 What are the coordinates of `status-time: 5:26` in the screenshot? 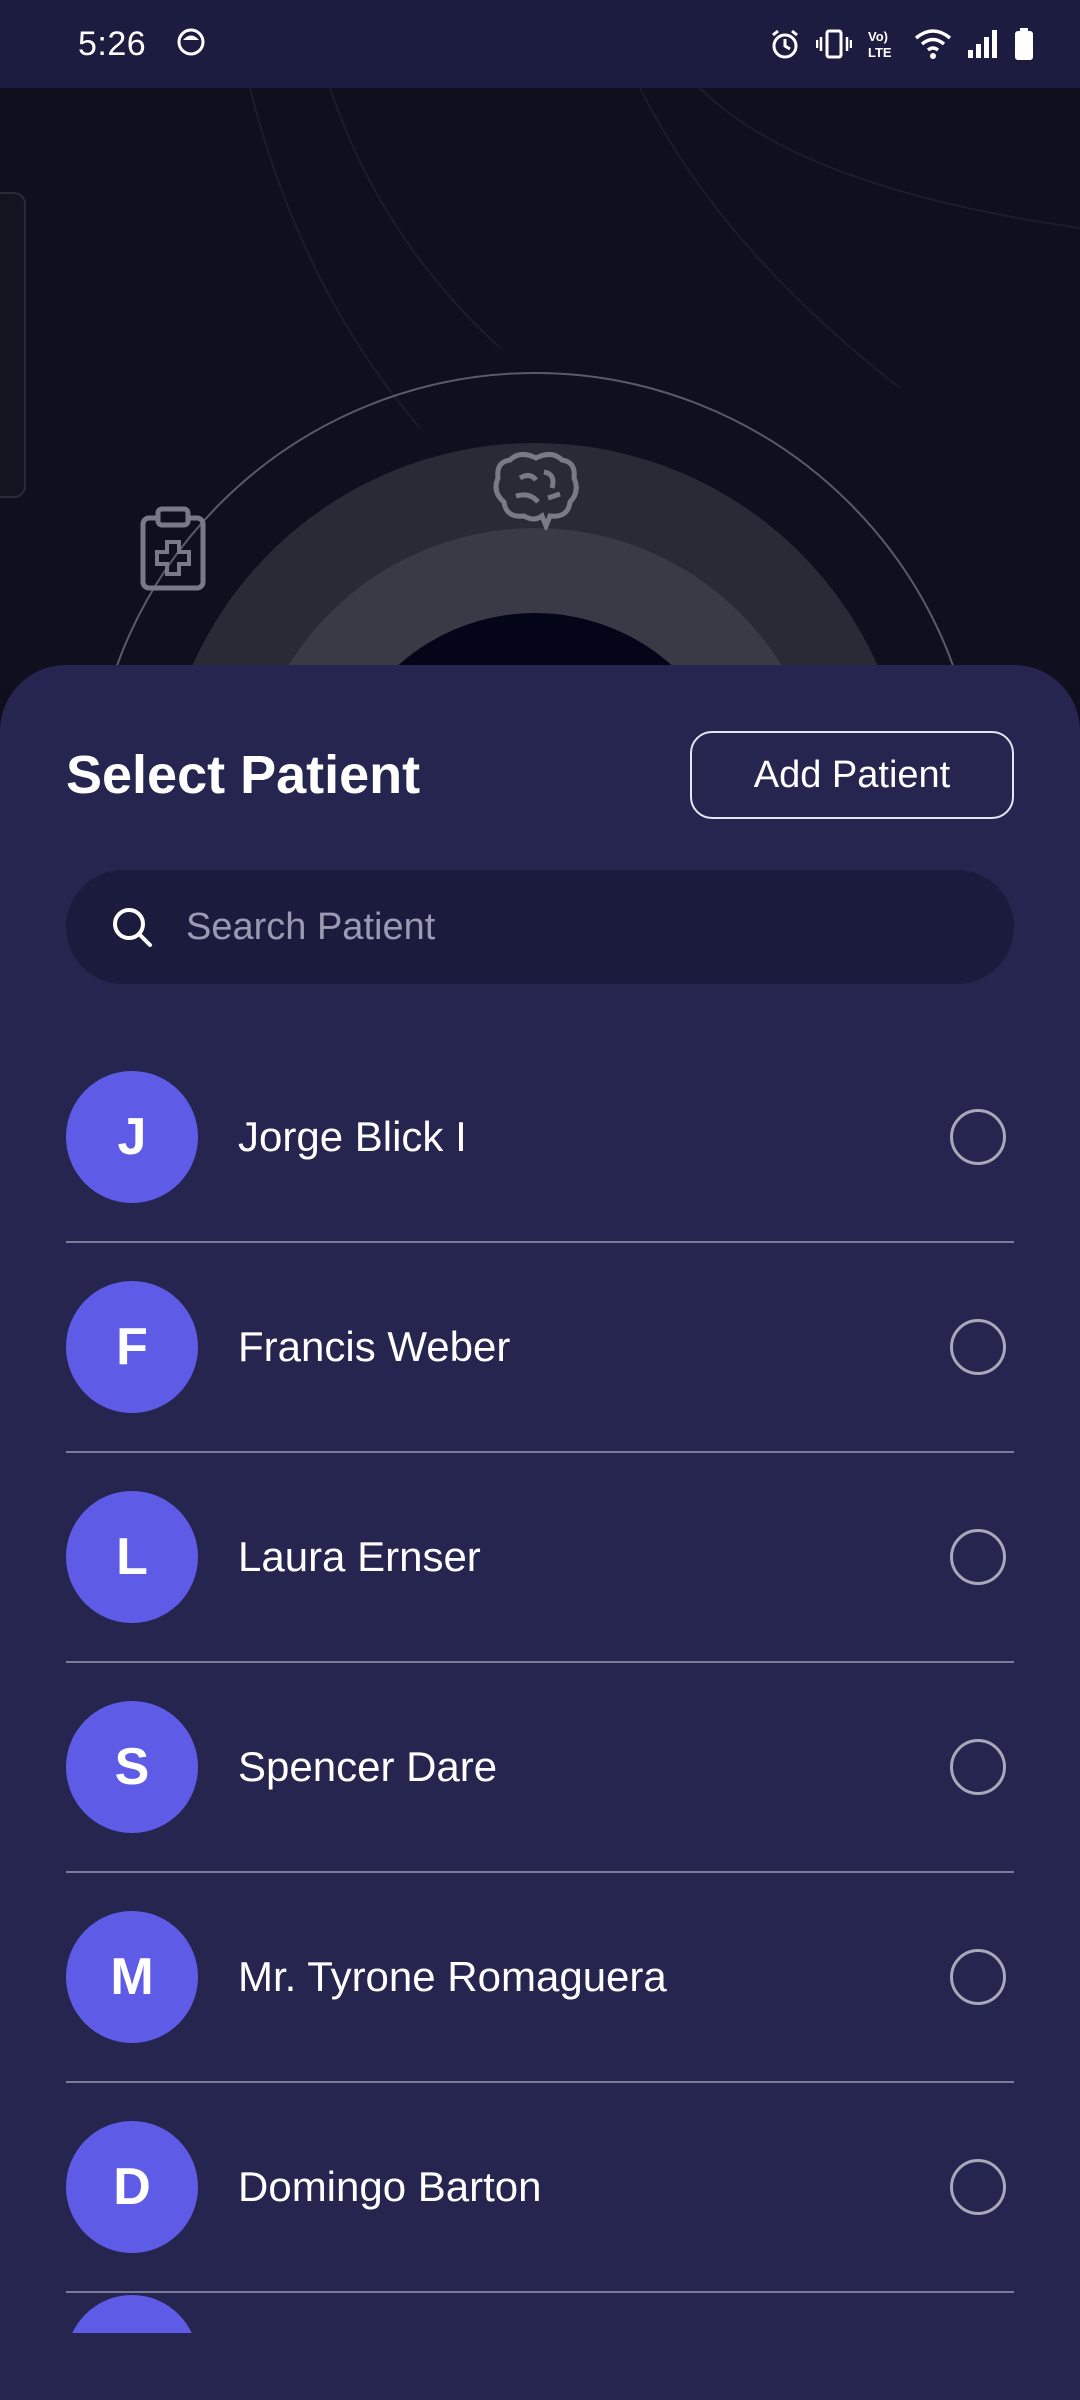 It's located at (112, 43).